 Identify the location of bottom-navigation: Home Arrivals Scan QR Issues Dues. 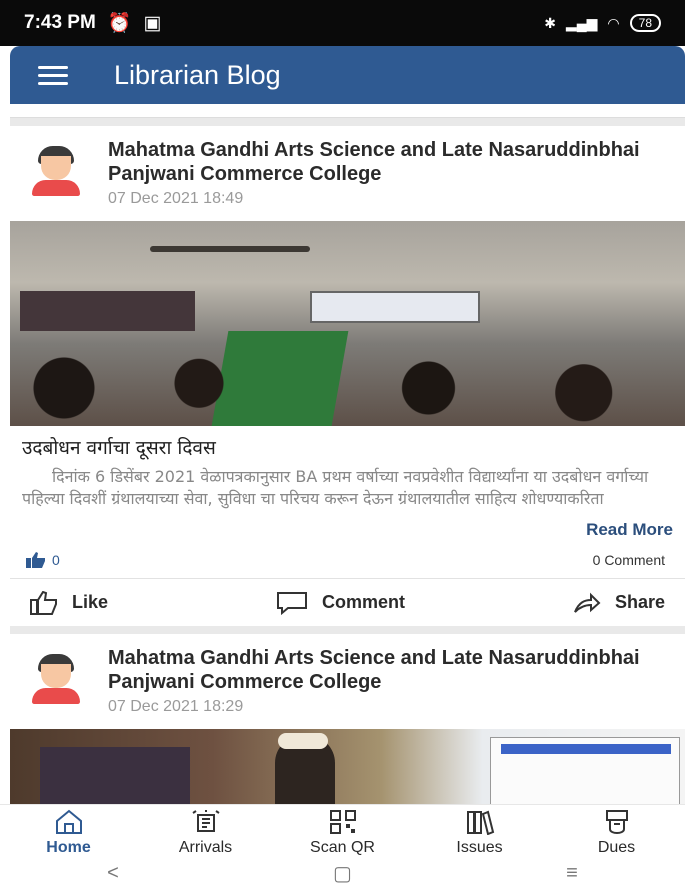
(342, 832).